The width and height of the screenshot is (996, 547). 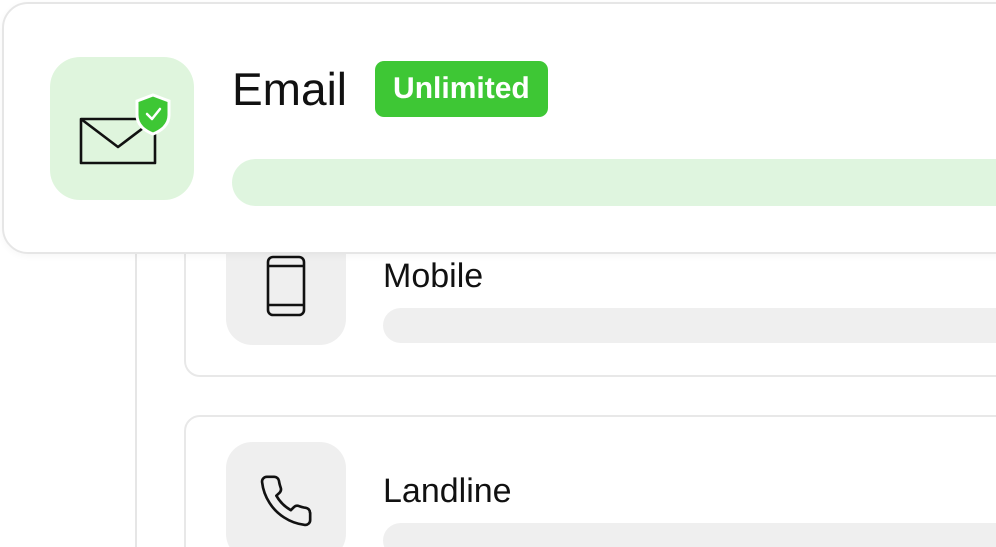 What do you see at coordinates (461, 88) in the screenshot?
I see `plan-badge: Unlimited` at bounding box center [461, 88].